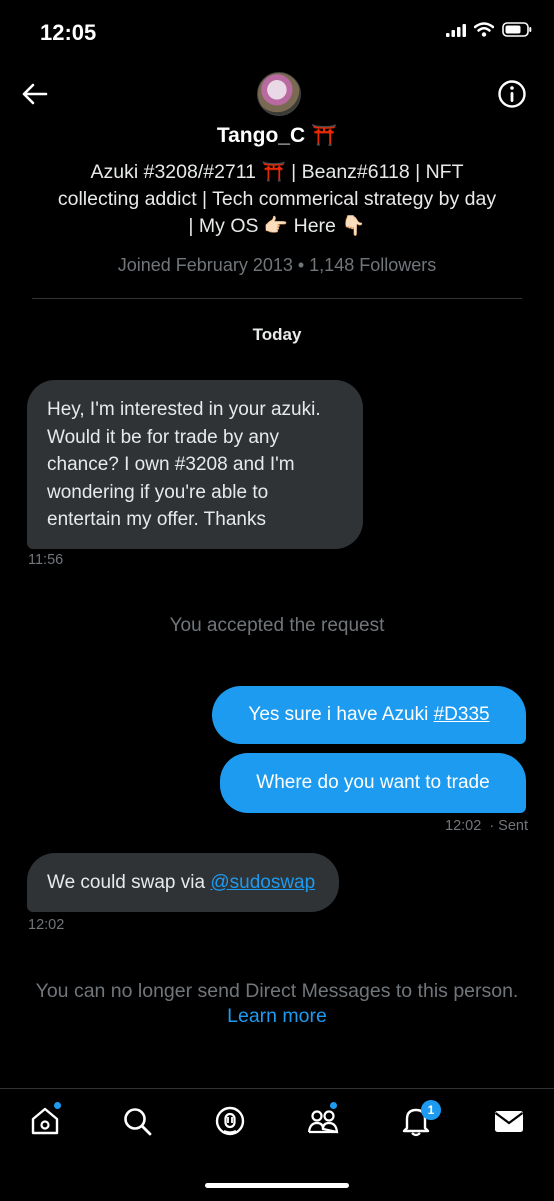  Describe the element at coordinates (277, 1016) in the screenshot. I see `learn-more-link: Learn more` at that location.